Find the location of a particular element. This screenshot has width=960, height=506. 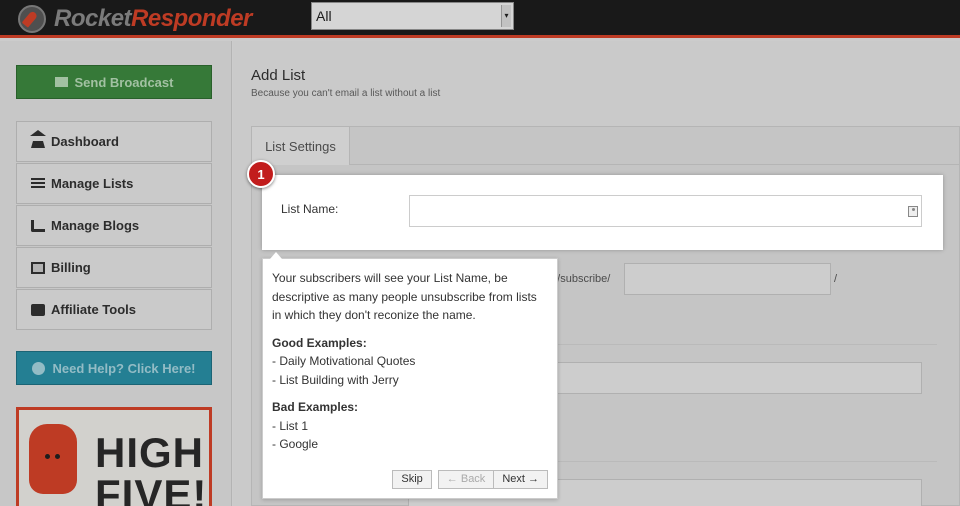

bad-examples-heading: Bad Examples: is located at coordinates (315, 407).